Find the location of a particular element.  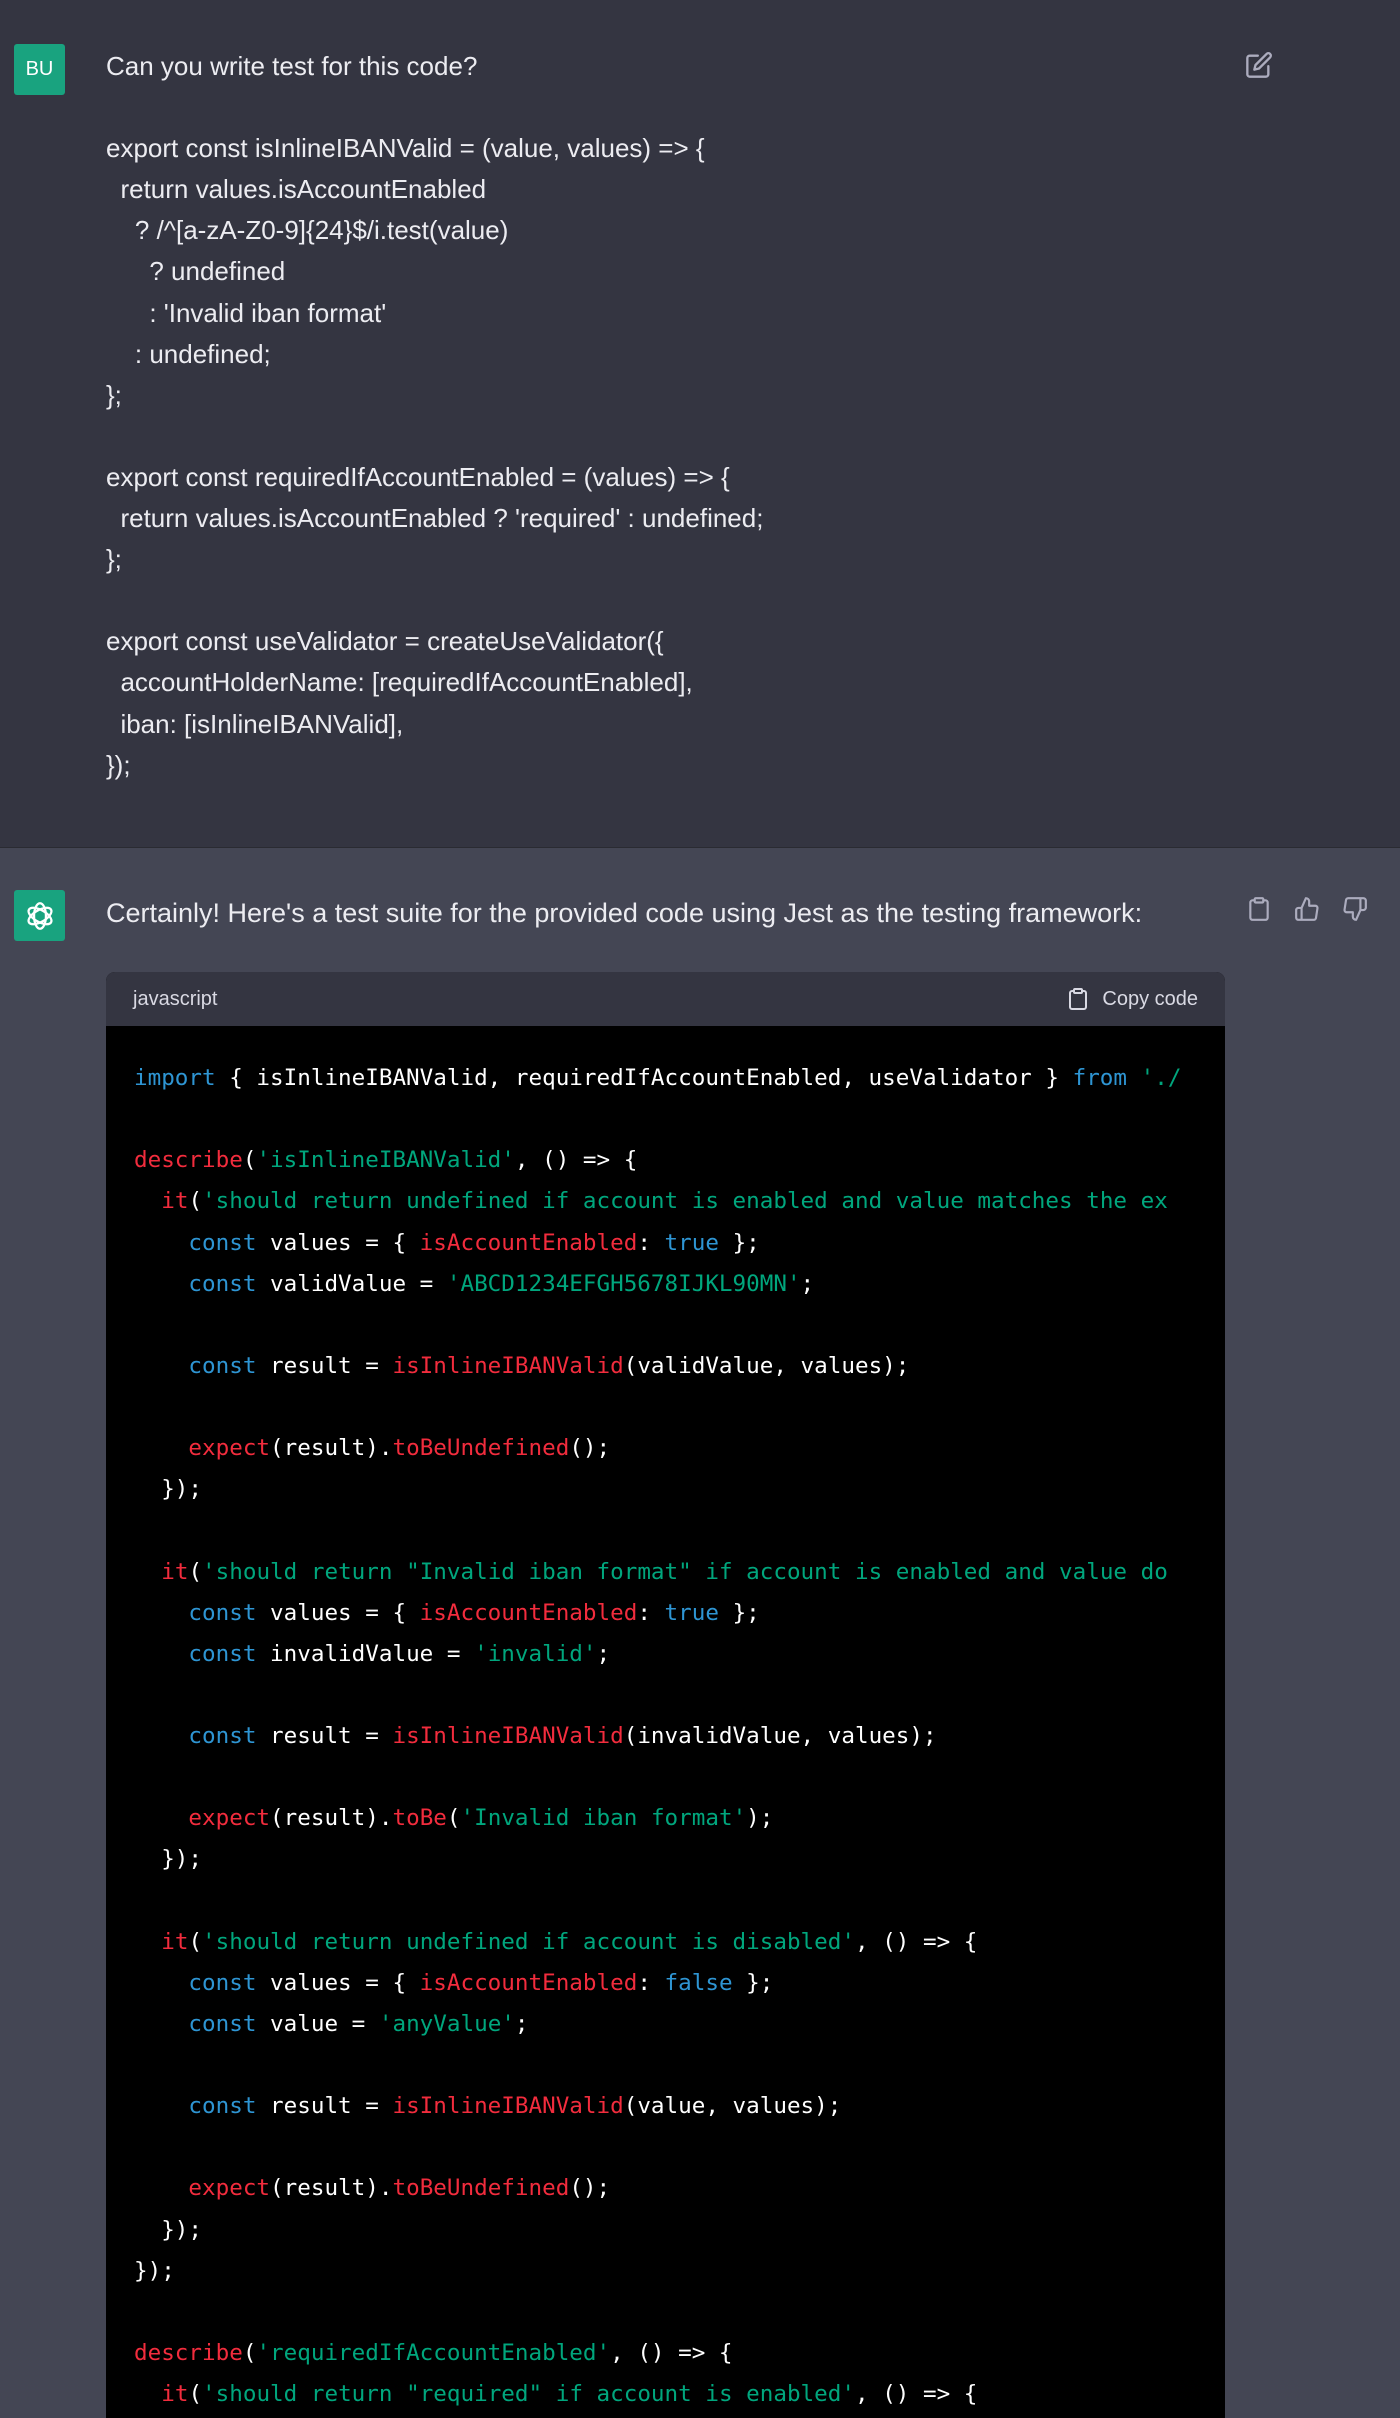

user-message-line: }; is located at coordinates (114, 559).